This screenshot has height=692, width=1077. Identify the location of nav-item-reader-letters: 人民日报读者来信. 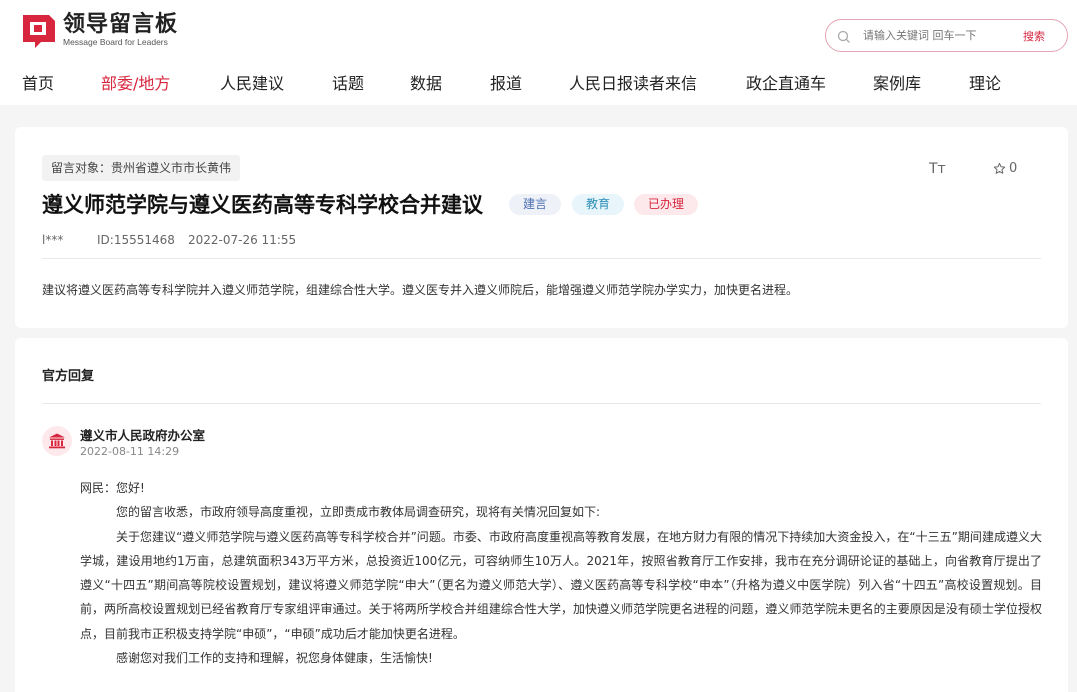
(633, 82).